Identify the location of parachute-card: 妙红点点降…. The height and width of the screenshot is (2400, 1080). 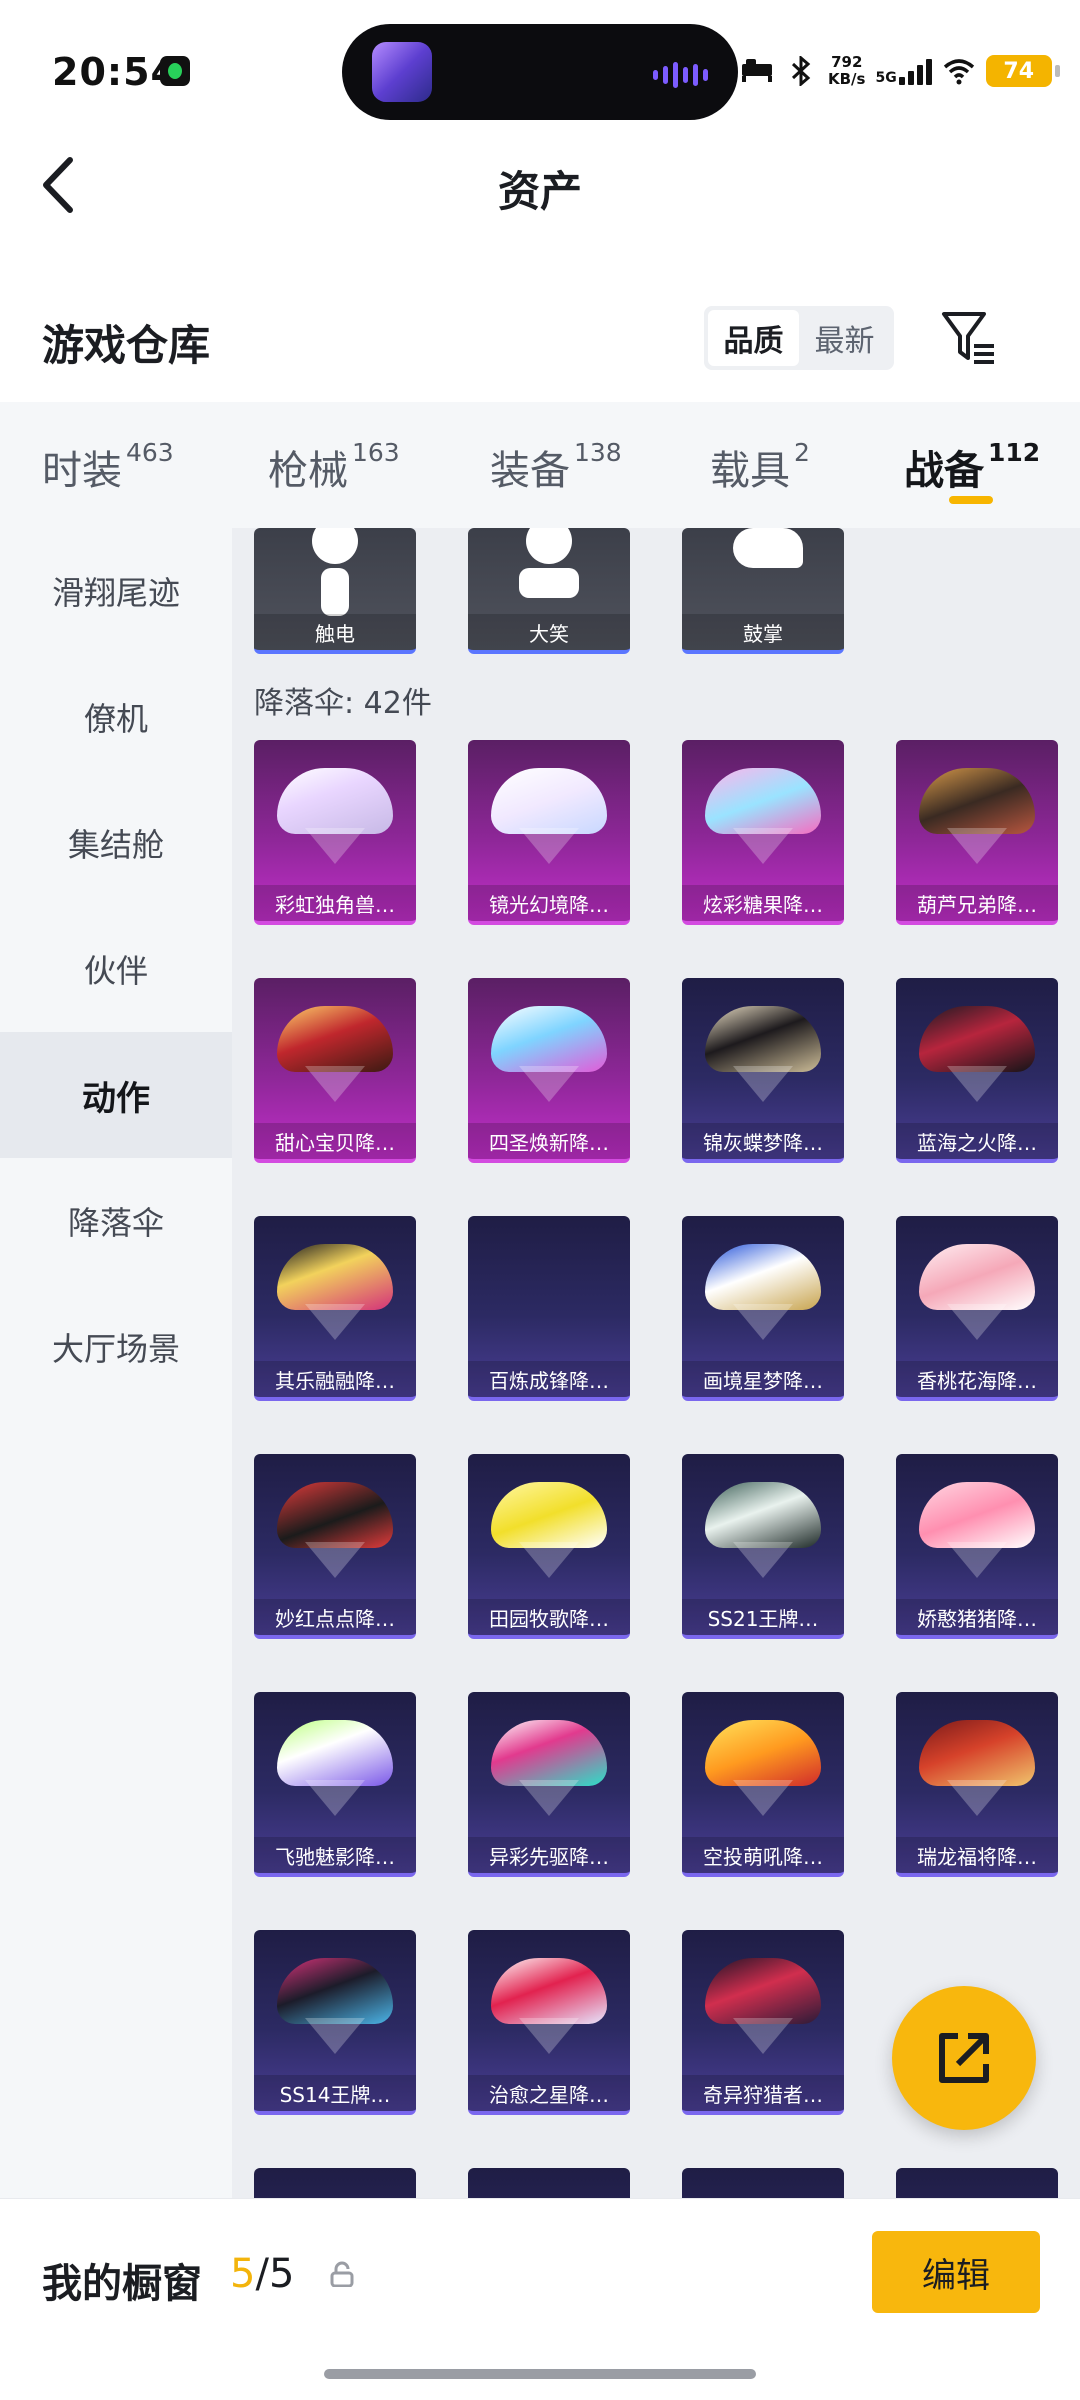
(335, 1546).